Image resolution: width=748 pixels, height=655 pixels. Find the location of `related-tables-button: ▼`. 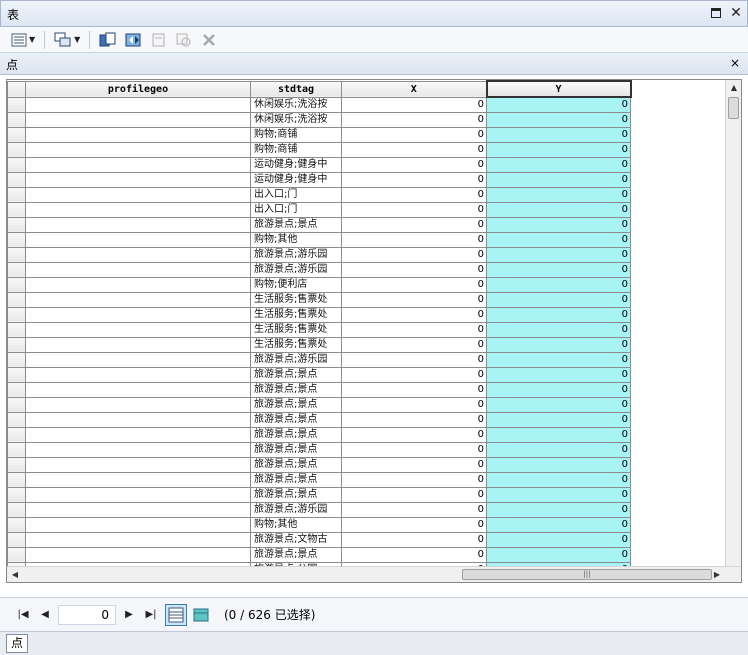

related-tables-button: ▼ is located at coordinates (67, 40).